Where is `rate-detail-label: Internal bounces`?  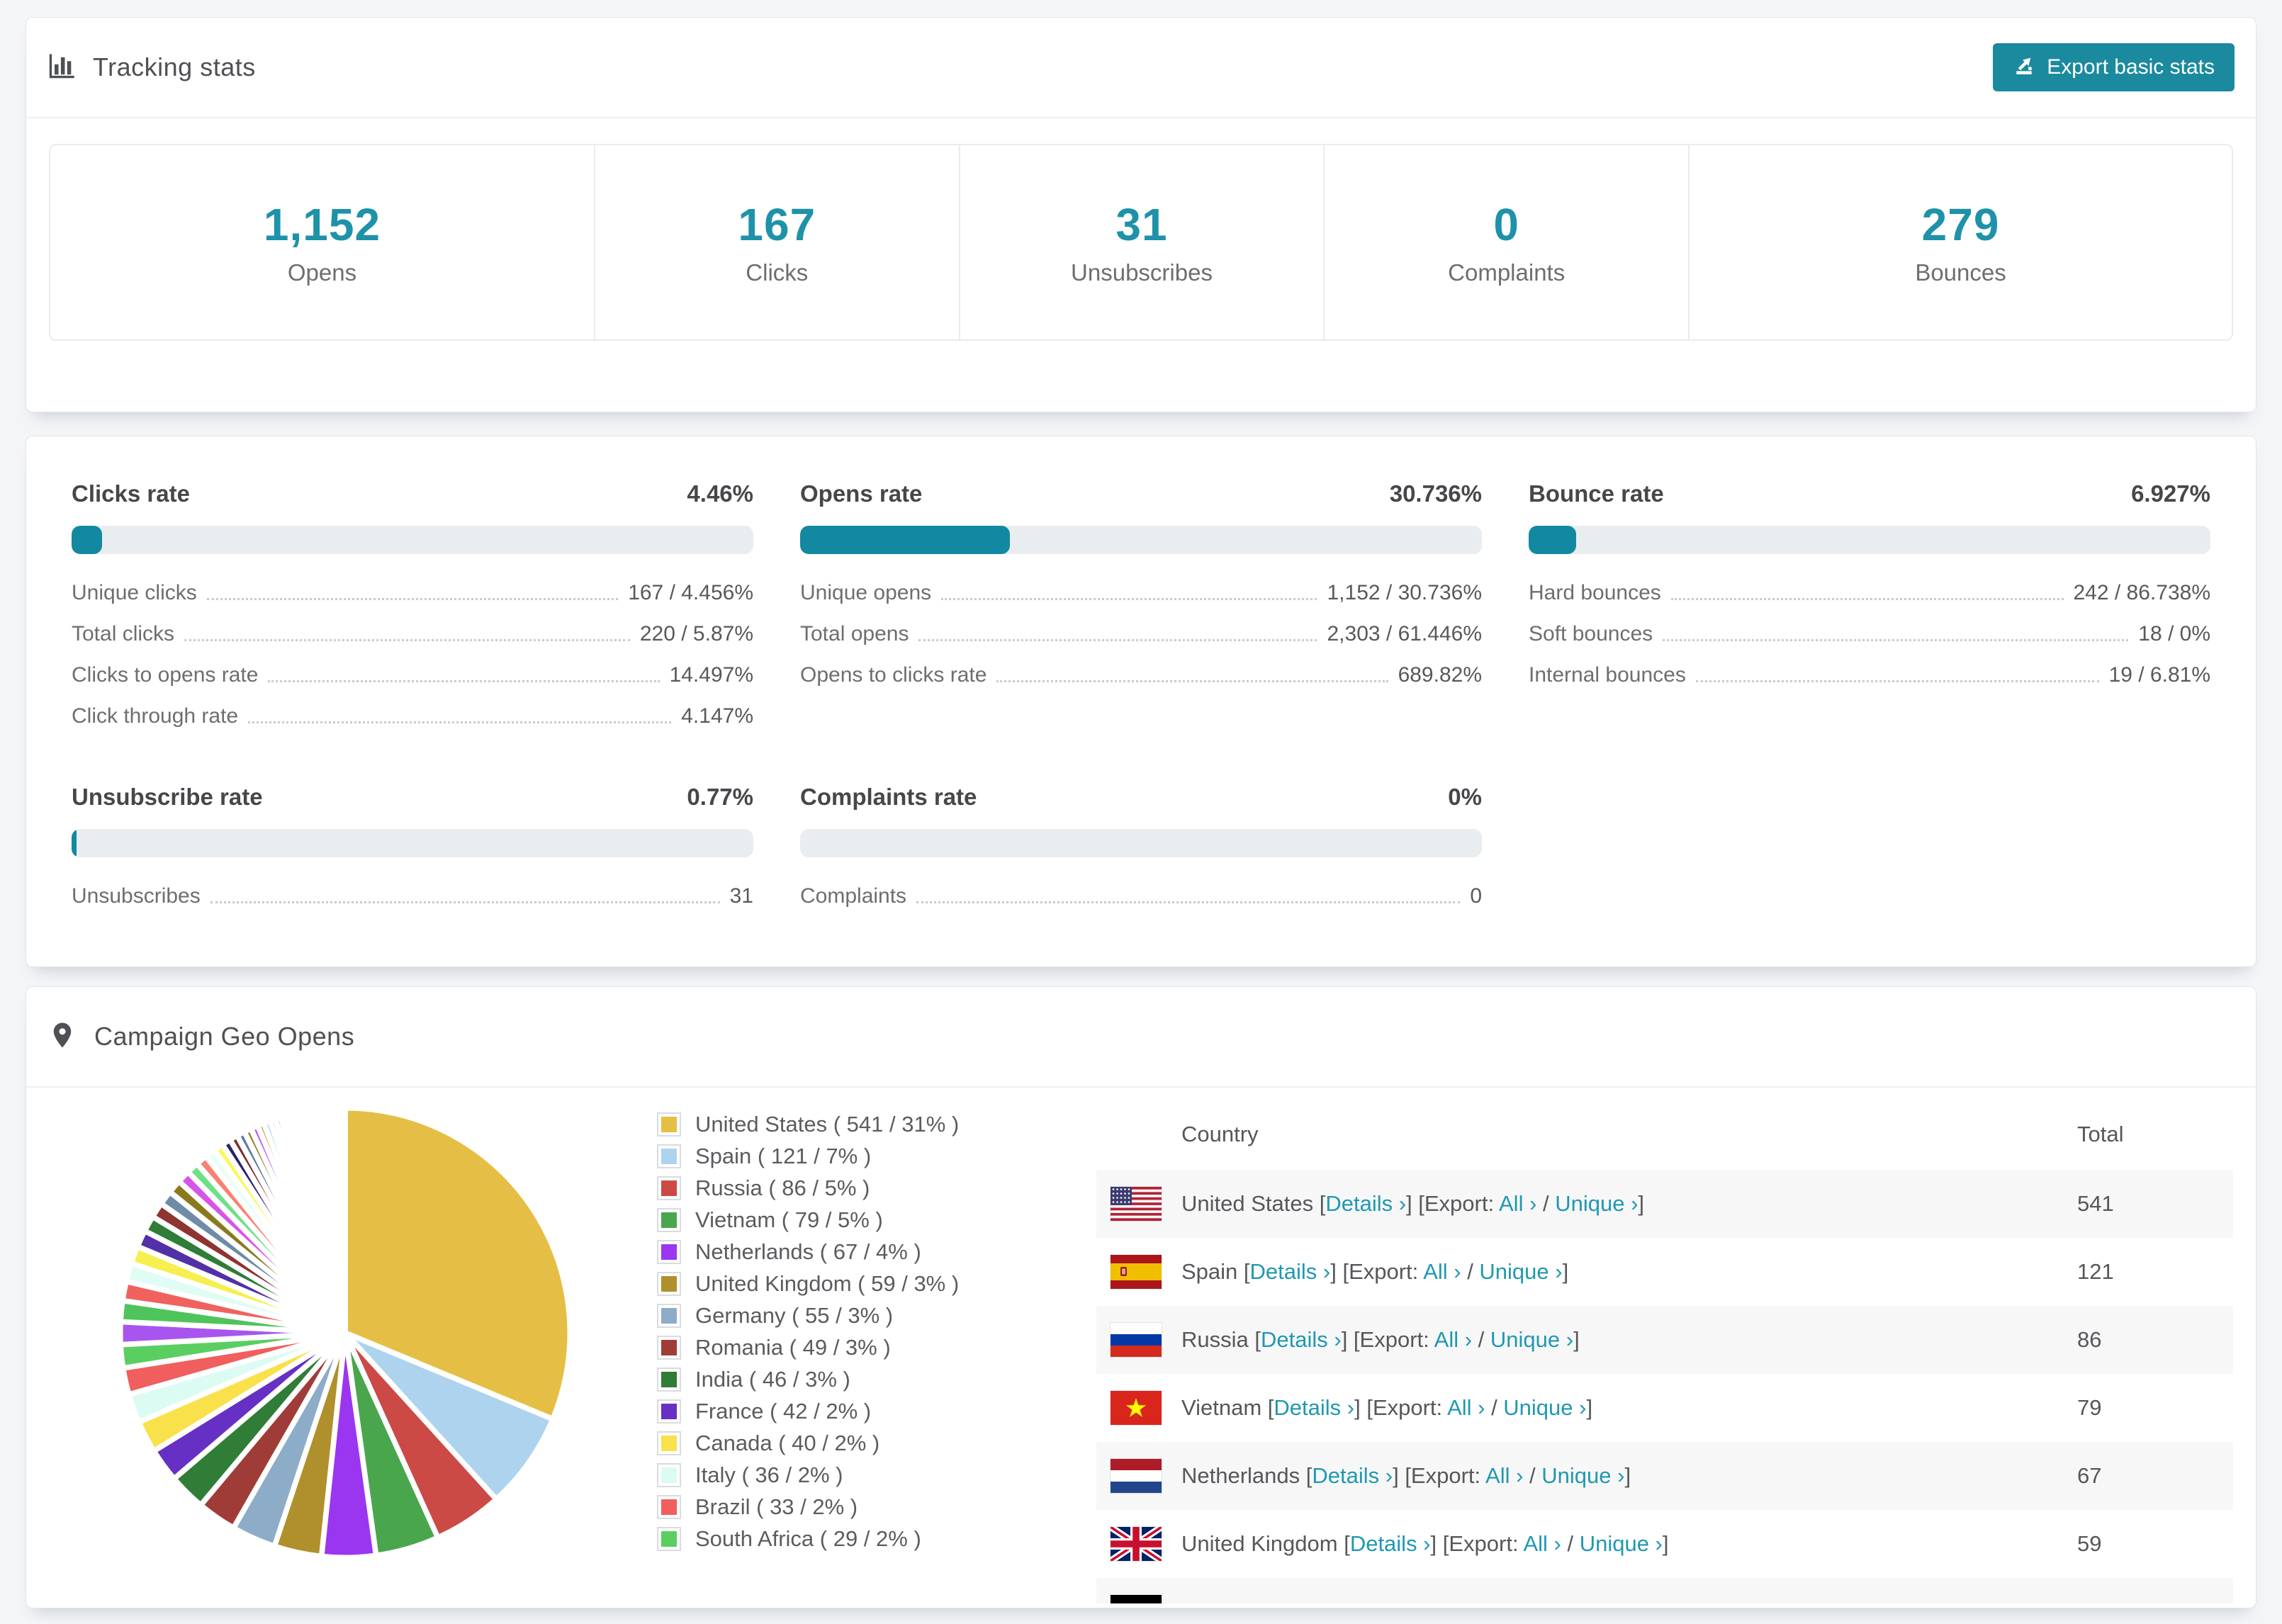 rate-detail-label: Internal bounces is located at coordinates (1608, 675).